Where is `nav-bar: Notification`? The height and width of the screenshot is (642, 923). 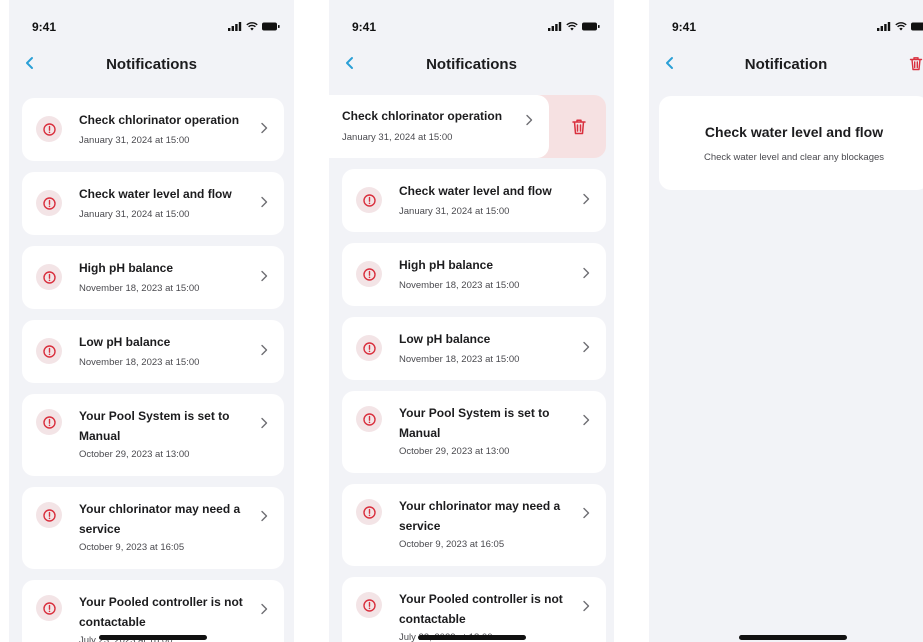 nav-bar: Notification is located at coordinates (786, 64).